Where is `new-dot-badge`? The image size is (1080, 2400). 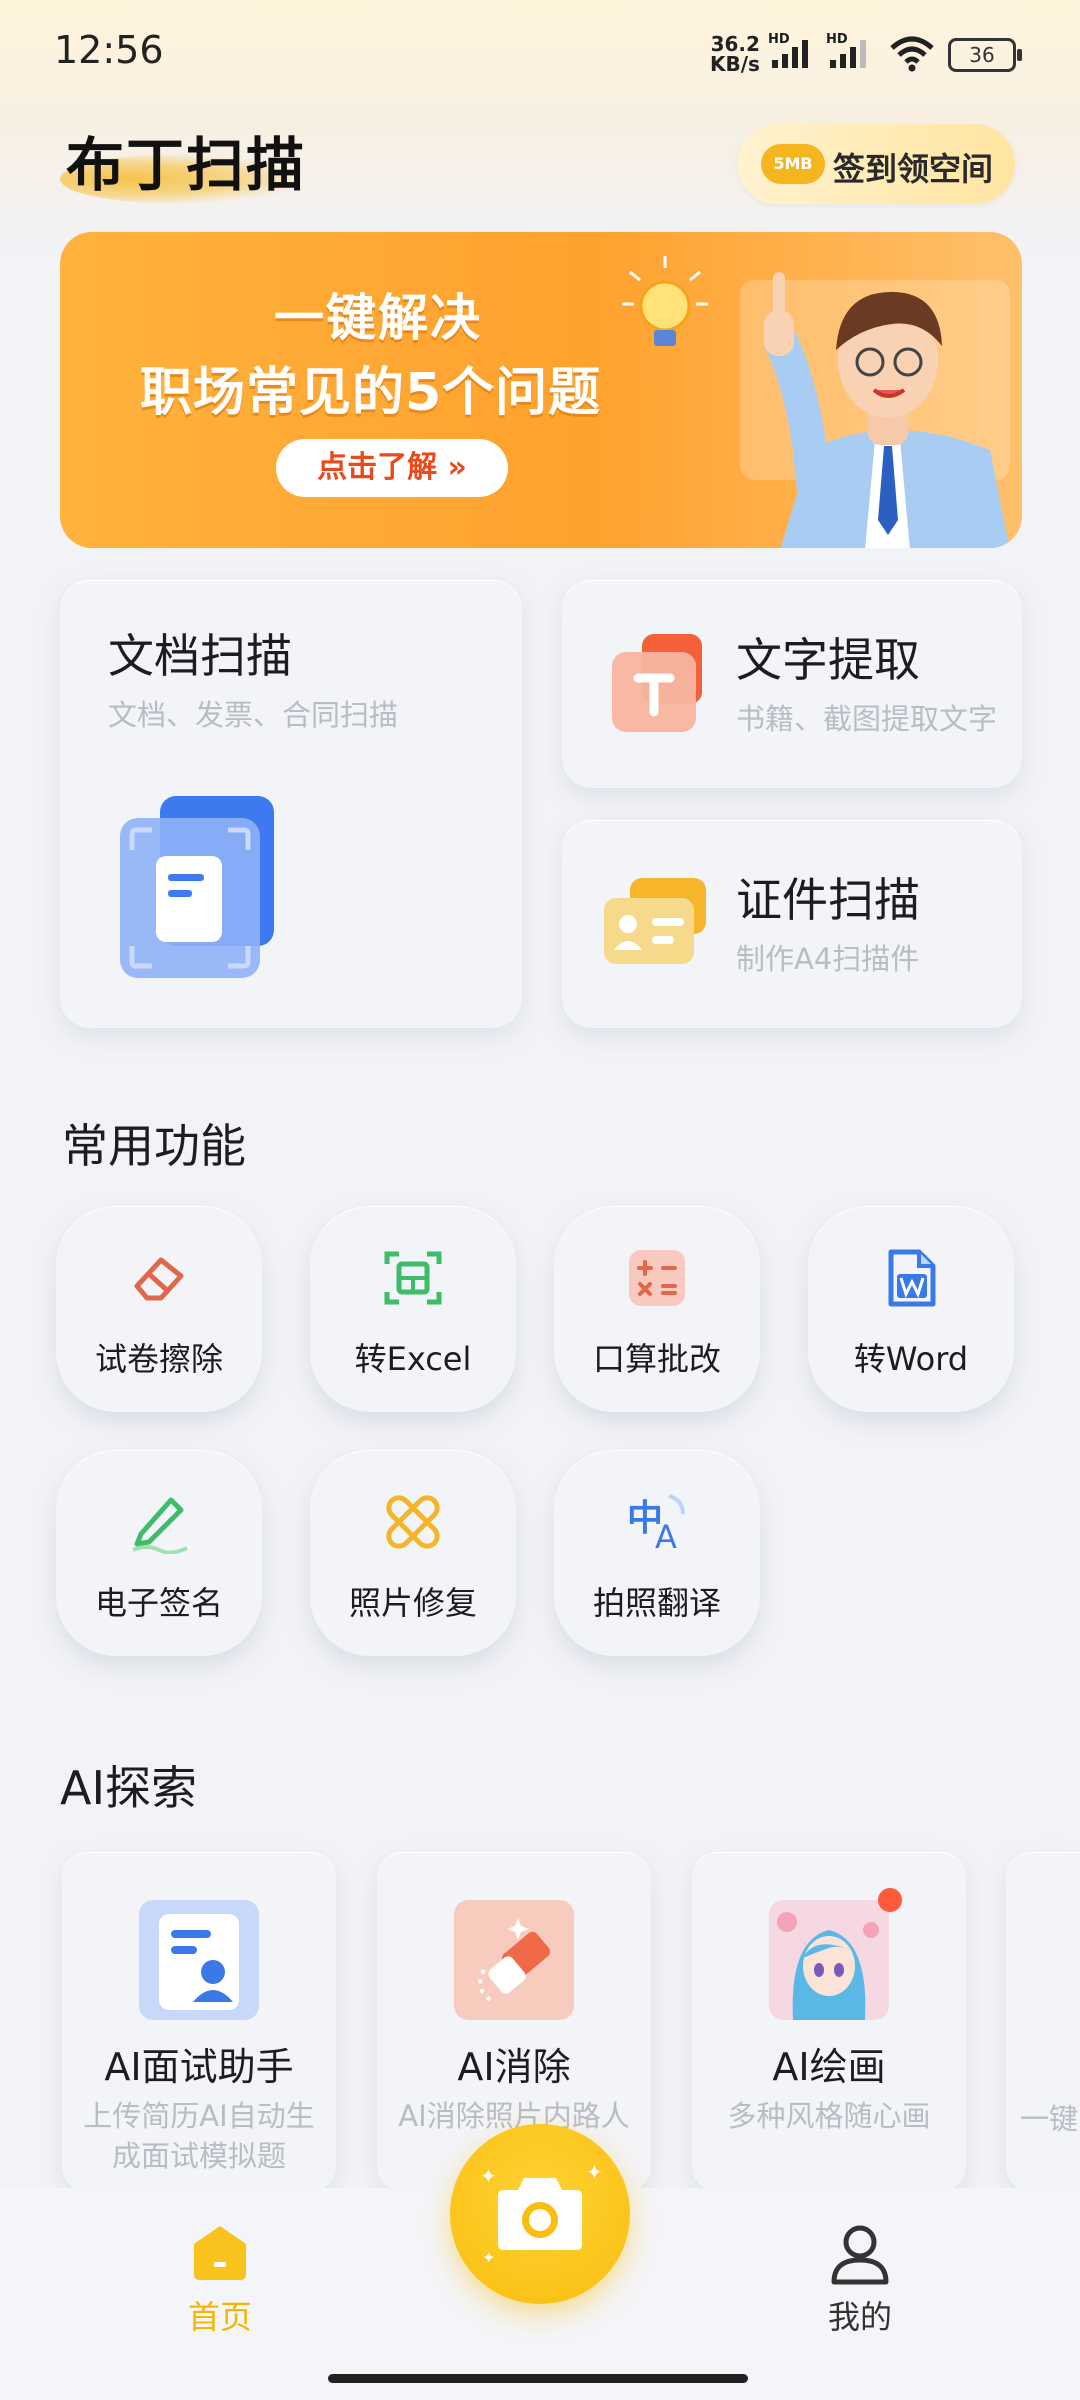
new-dot-badge is located at coordinates (890, 1900).